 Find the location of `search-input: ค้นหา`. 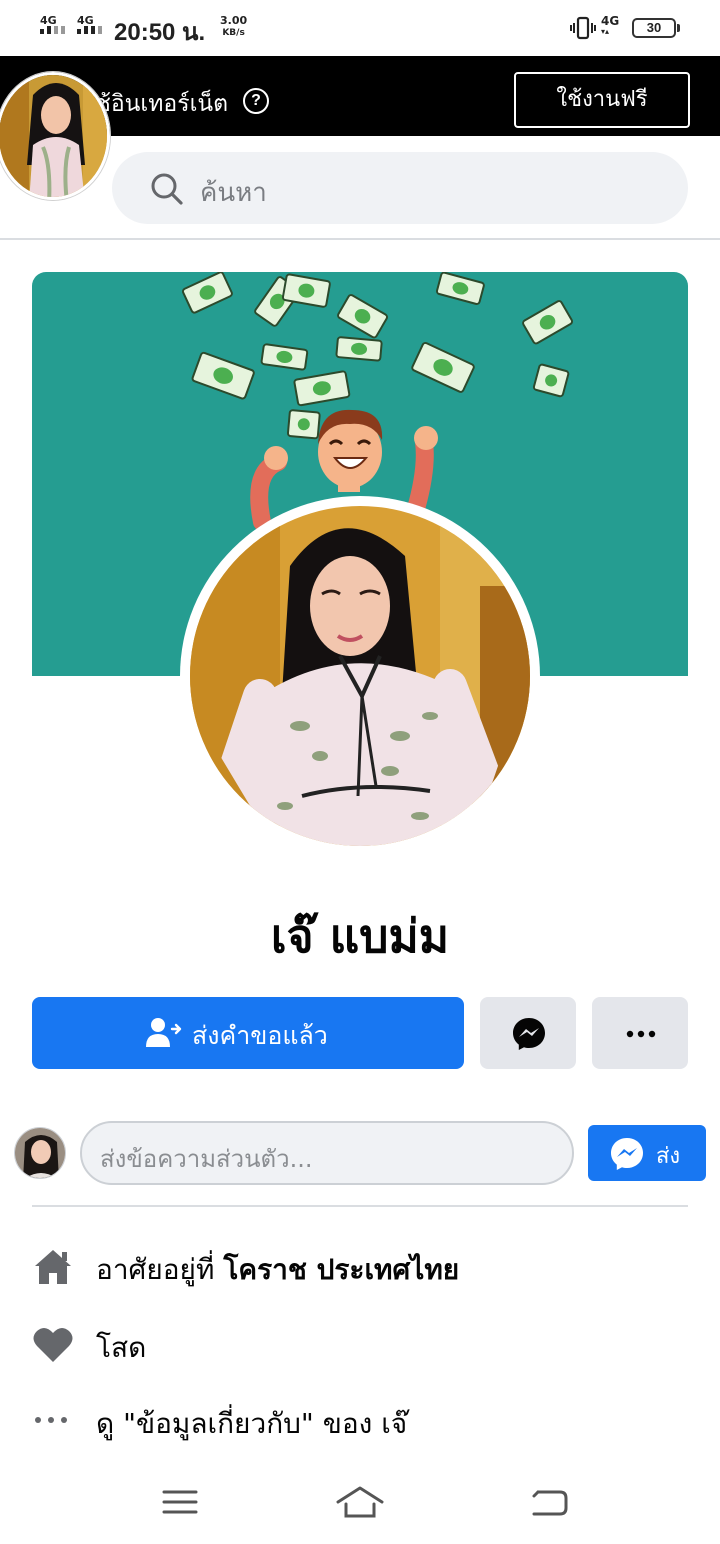

search-input: ค้นหา is located at coordinates (400, 188).